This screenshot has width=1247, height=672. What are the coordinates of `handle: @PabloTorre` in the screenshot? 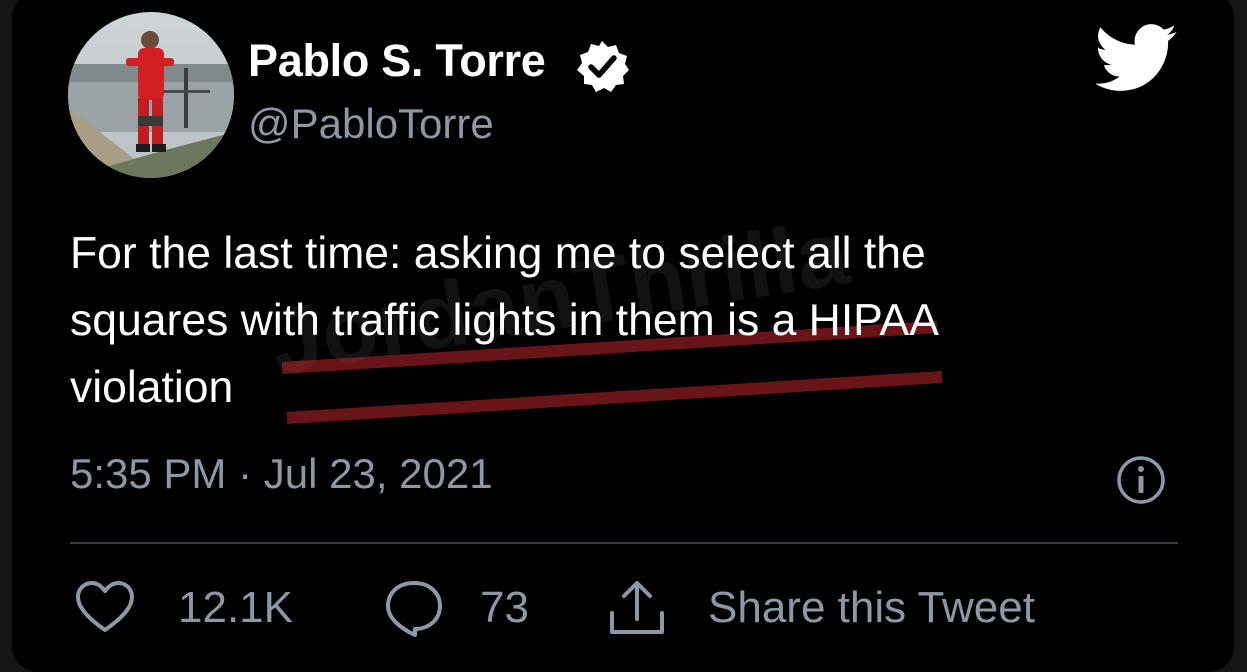 It's located at (371, 124).